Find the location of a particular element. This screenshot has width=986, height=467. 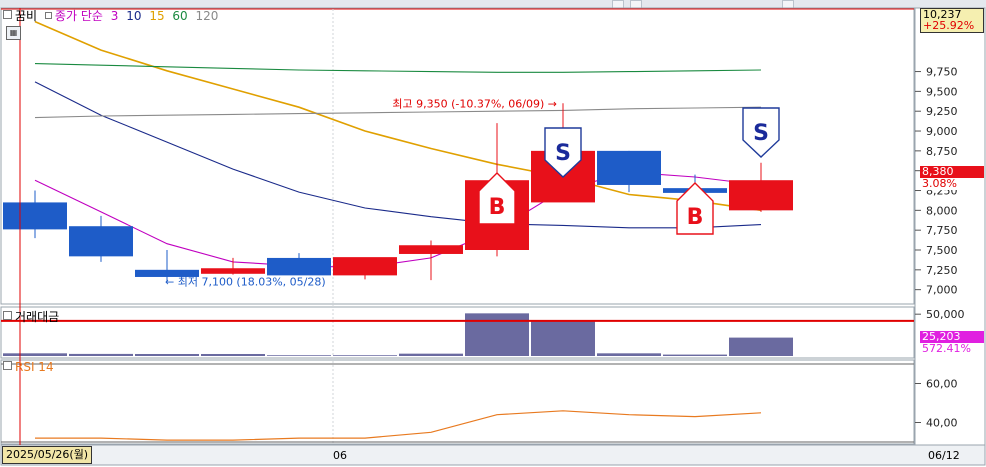

current-change: +25.92% is located at coordinates (949, 25).